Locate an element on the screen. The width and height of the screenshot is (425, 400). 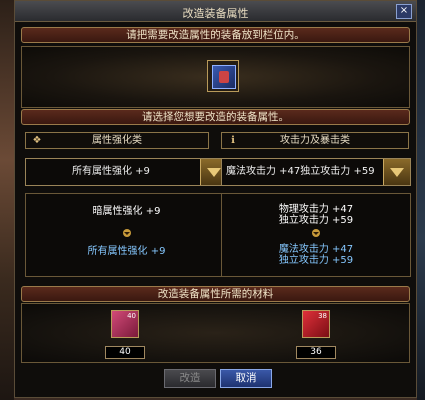
attack-crit-value: 魔法攻击力 +47独立攻击力 +59 is located at coordinates (300, 171).